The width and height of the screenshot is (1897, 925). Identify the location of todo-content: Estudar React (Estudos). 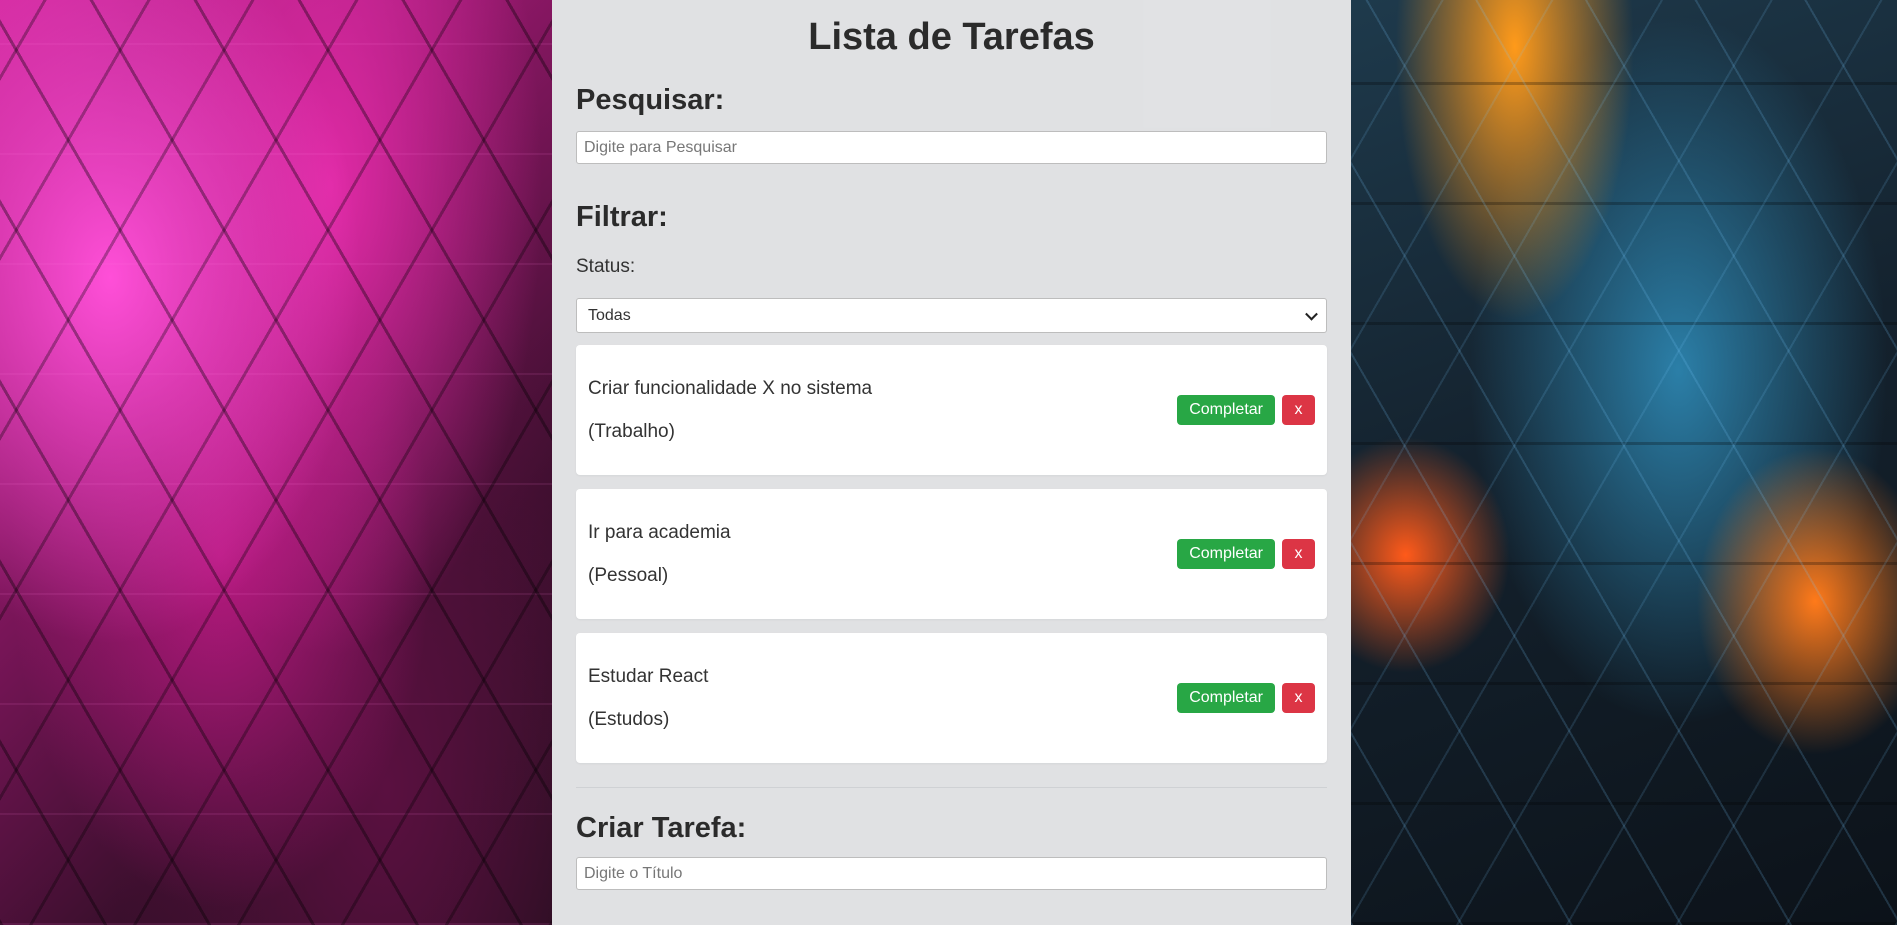
(648, 698).